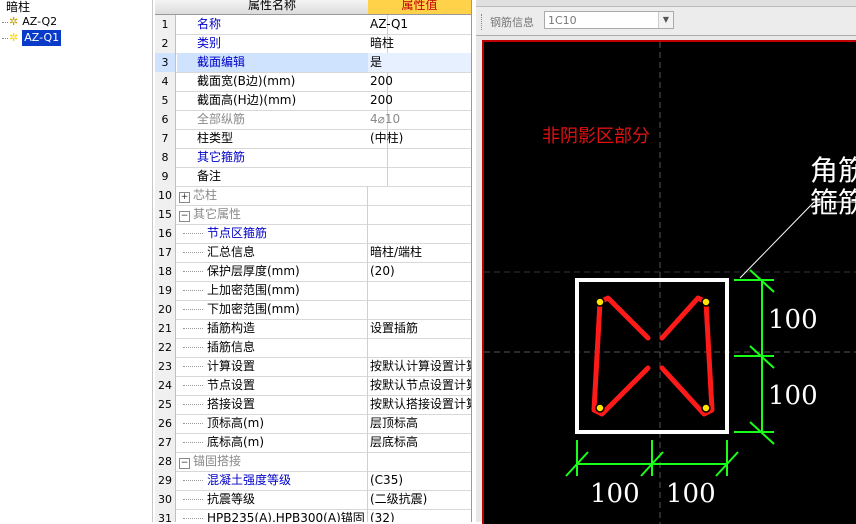 Image resolution: width=856 pixels, height=524 pixels. What do you see at coordinates (754, 357) in the screenshot?
I see `vertical-dimension` at bounding box center [754, 357].